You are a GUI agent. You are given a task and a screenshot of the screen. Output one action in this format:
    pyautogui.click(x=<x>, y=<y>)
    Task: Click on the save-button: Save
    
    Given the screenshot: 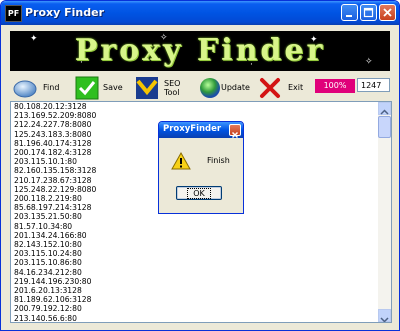 What is the action you would take?
    pyautogui.click(x=99, y=88)
    